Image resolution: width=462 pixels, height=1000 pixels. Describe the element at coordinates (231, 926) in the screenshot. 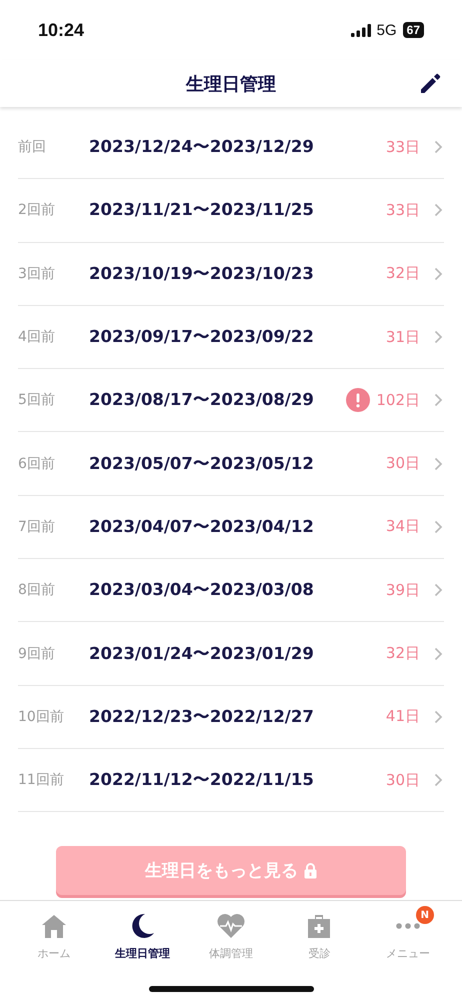

I see `heart-icon` at that location.